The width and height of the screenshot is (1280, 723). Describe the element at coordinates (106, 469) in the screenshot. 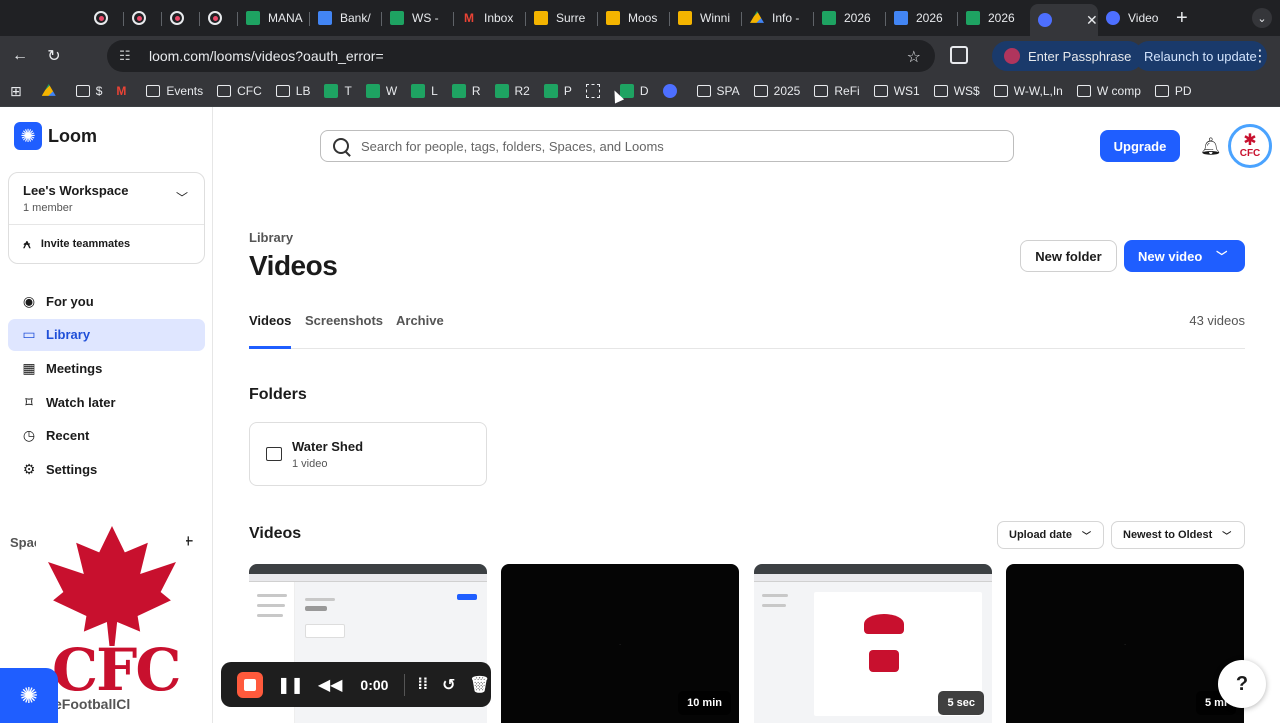

I see `sidebar-item-settings: ⚙ Settings` at that location.